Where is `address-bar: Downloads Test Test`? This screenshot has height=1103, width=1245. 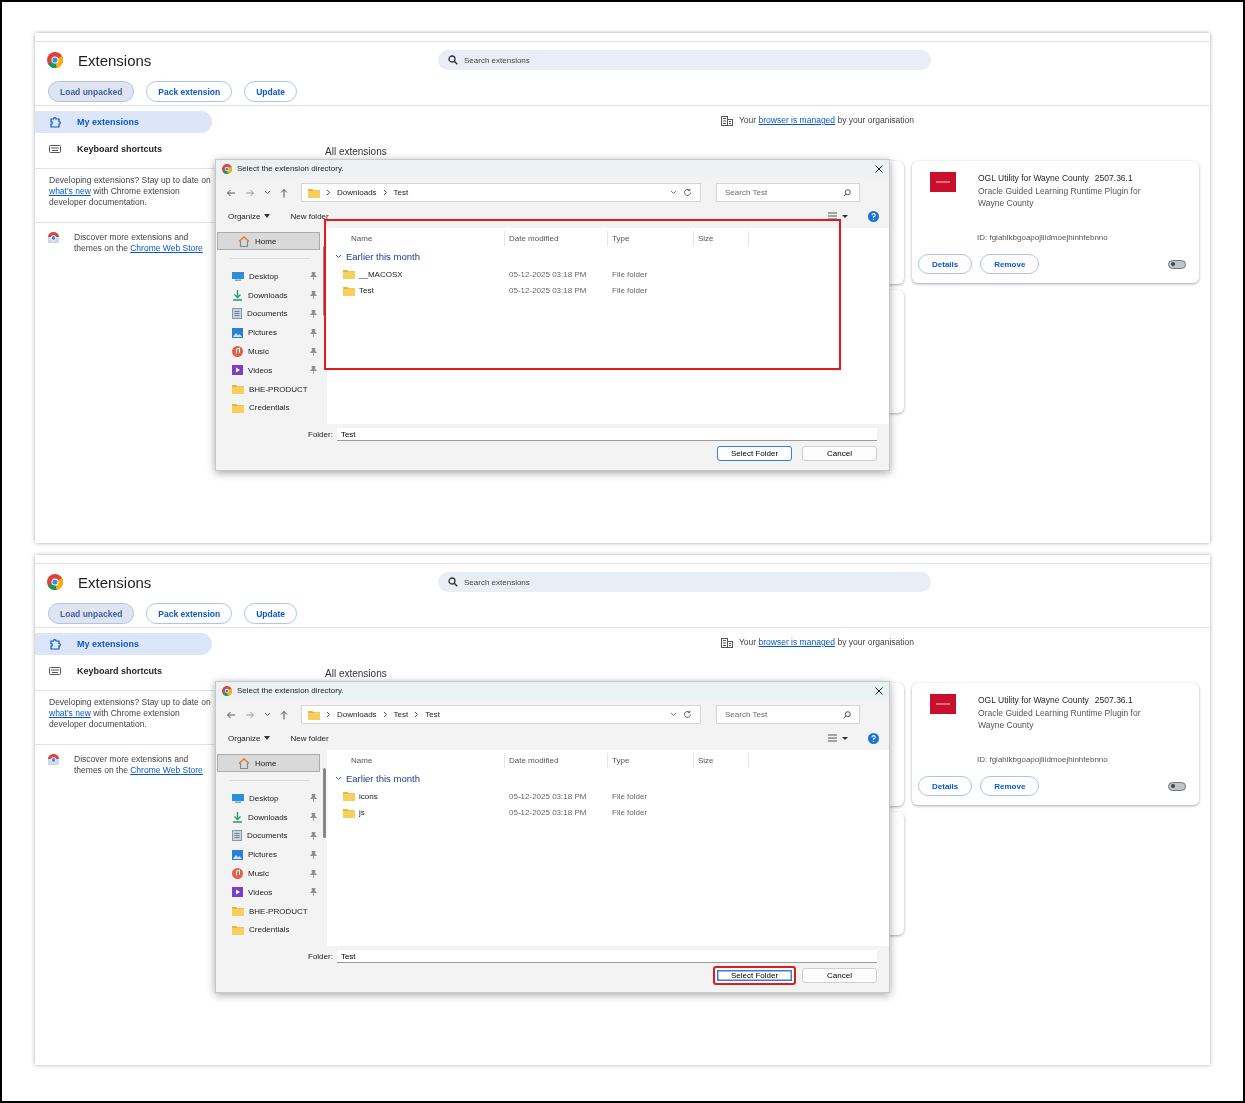 address-bar: Downloads Test Test is located at coordinates (501, 714).